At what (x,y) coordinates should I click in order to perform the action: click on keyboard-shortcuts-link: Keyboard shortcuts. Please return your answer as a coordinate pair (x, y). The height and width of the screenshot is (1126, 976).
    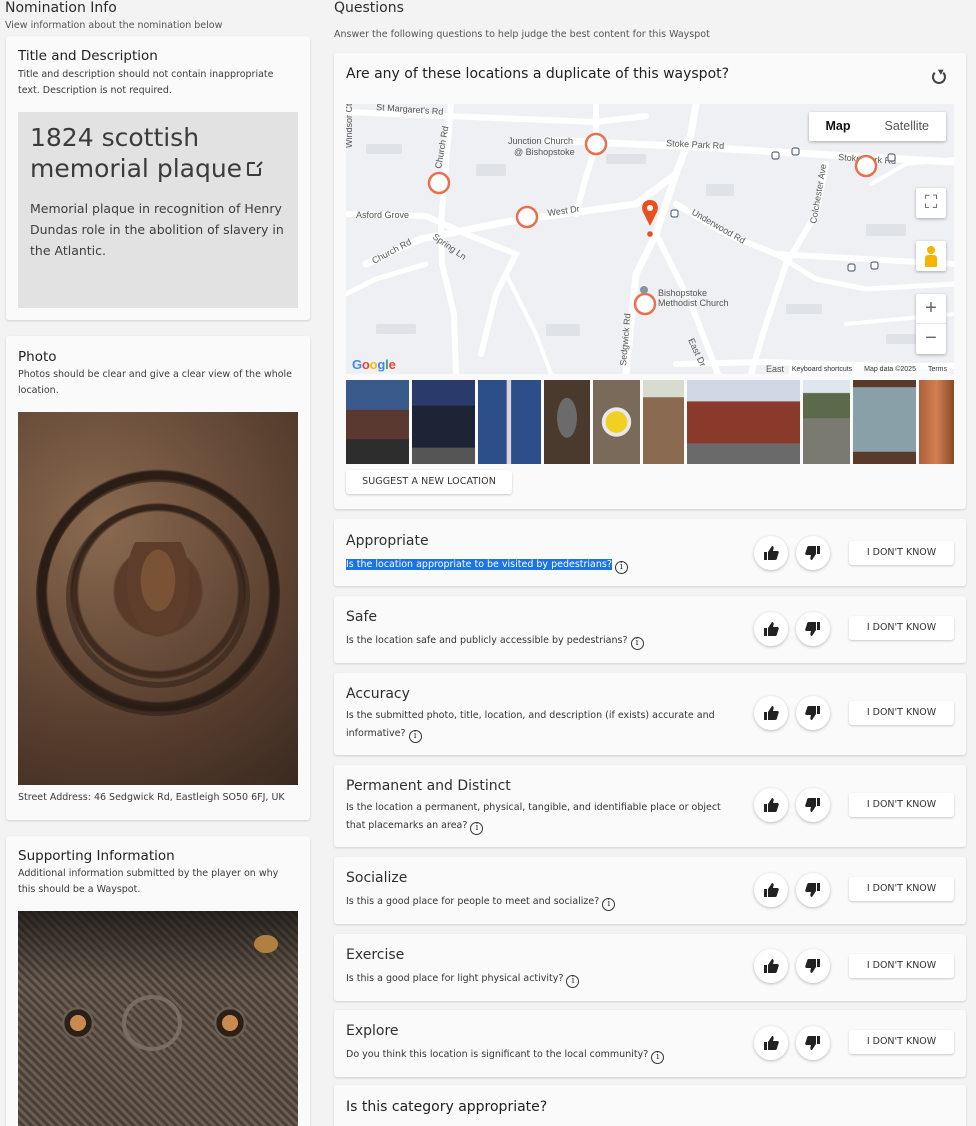
    Looking at the image, I should click on (822, 369).